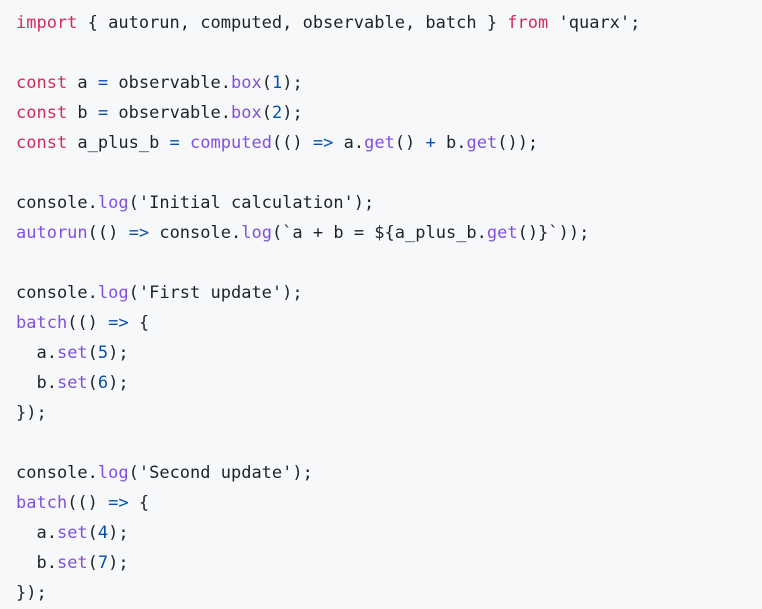 The width and height of the screenshot is (762, 609). What do you see at coordinates (548, 233) in the screenshot?
I see `code-token-string: }`` at bounding box center [548, 233].